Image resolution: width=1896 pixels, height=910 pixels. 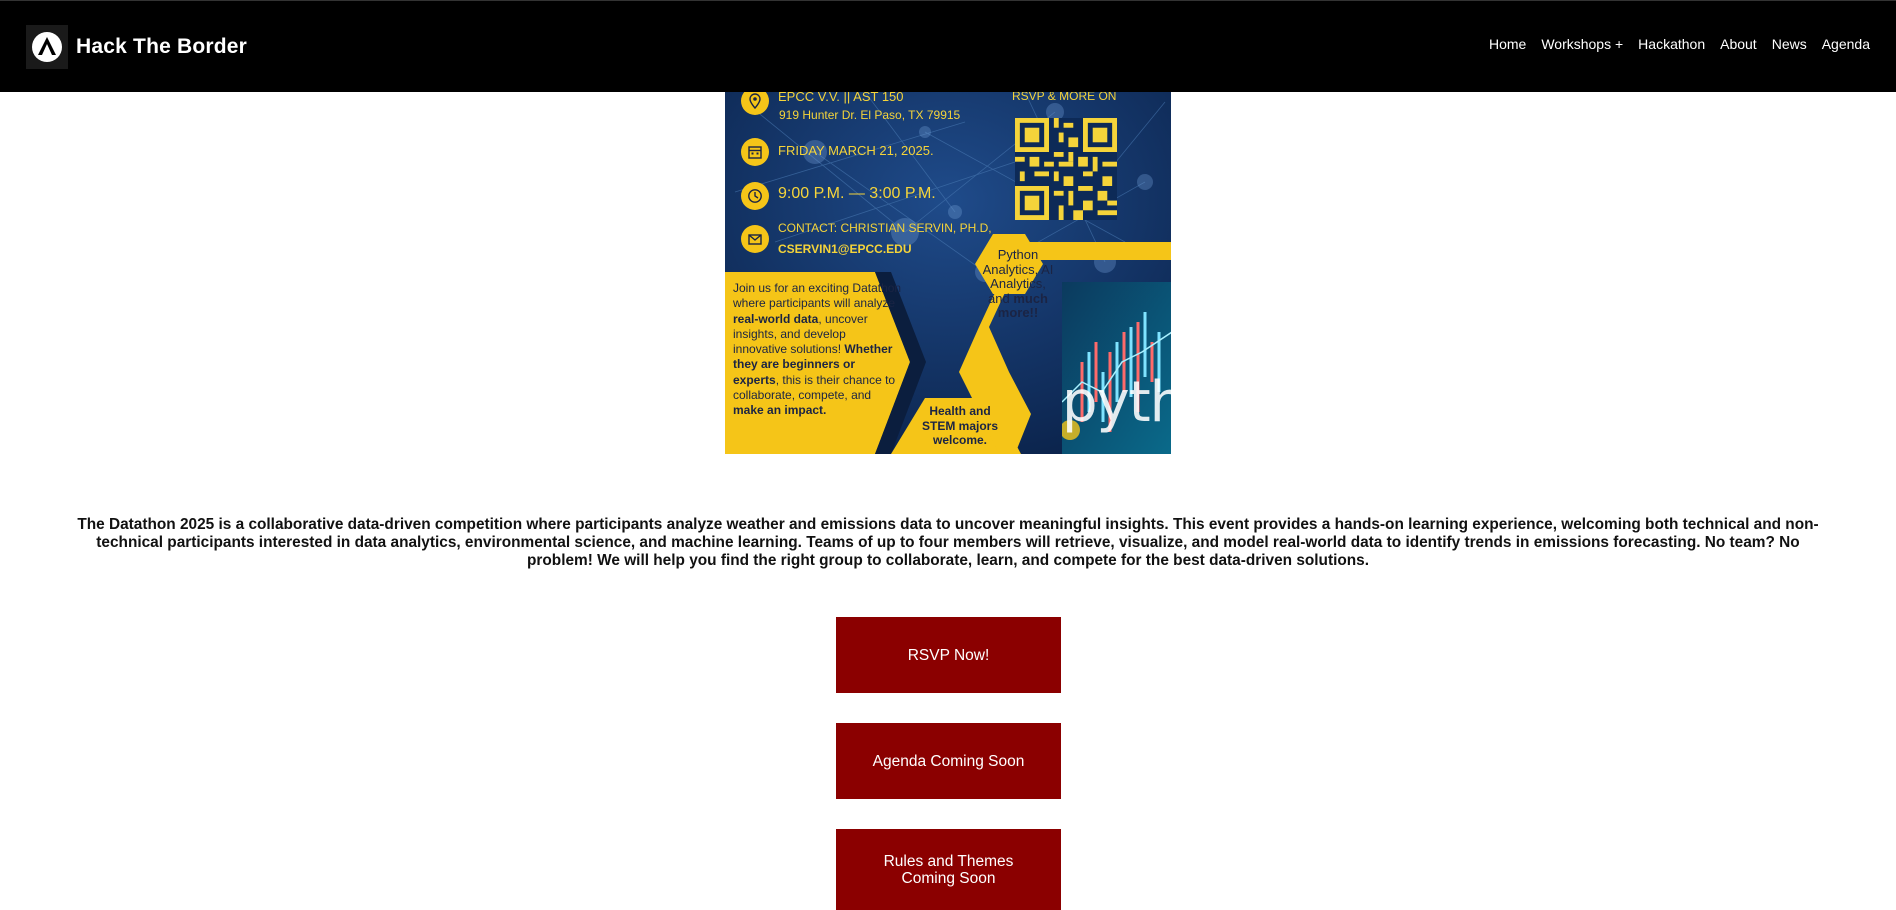 I want to click on nav-home: Home, so click(x=1507, y=44).